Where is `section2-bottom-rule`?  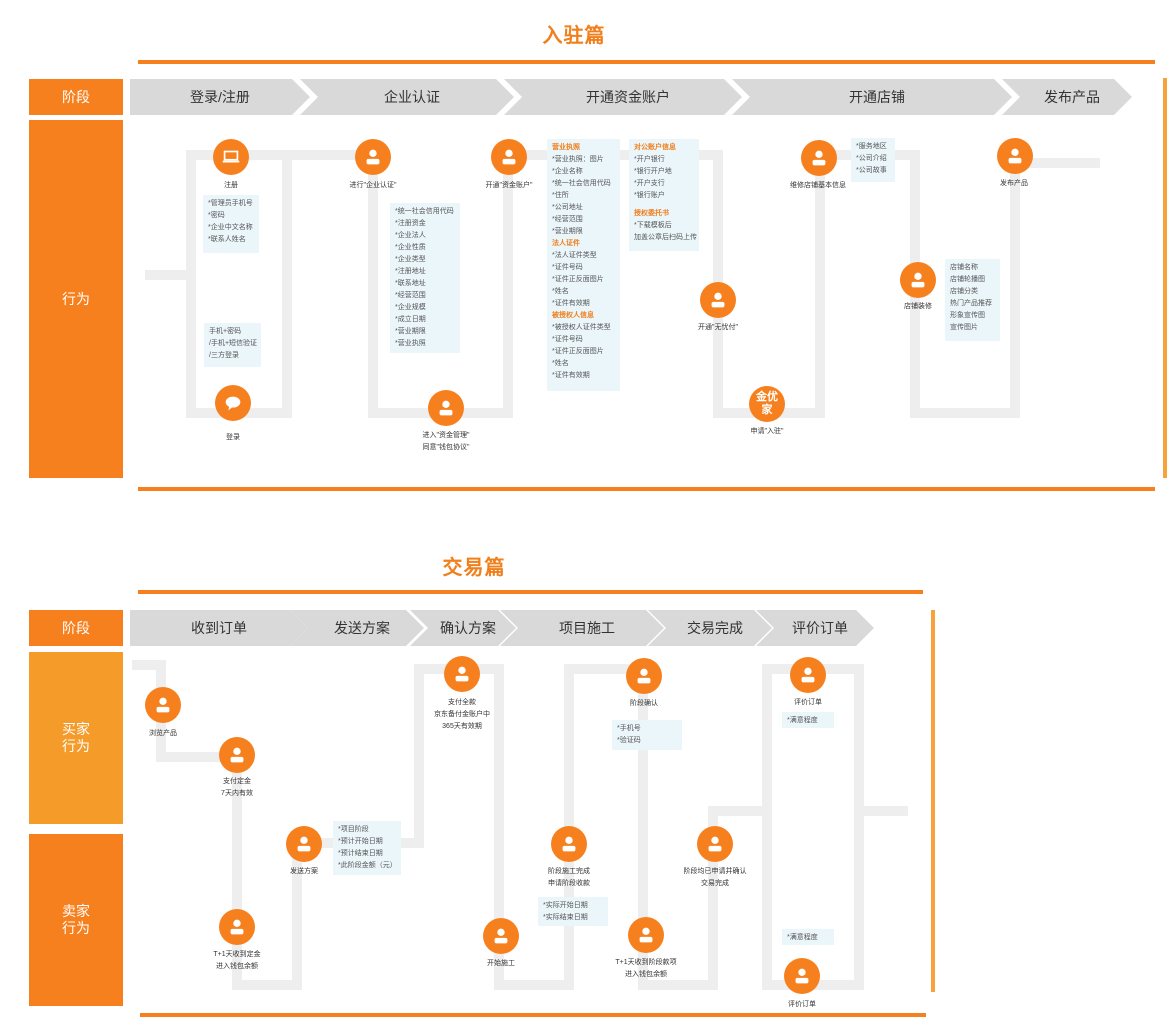
section2-bottom-rule is located at coordinates (533, 1015).